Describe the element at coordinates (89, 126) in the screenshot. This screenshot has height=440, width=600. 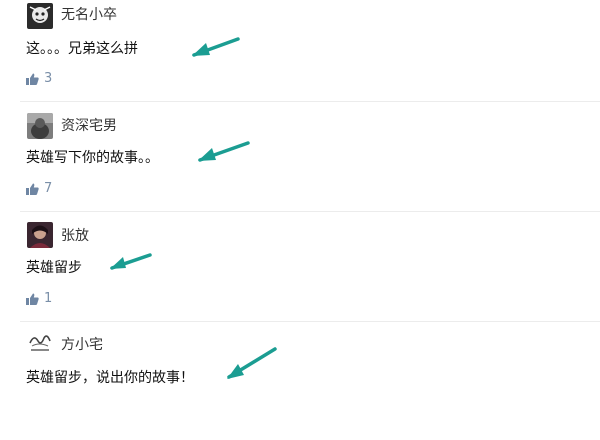
I see `username: 资深宅男` at that location.